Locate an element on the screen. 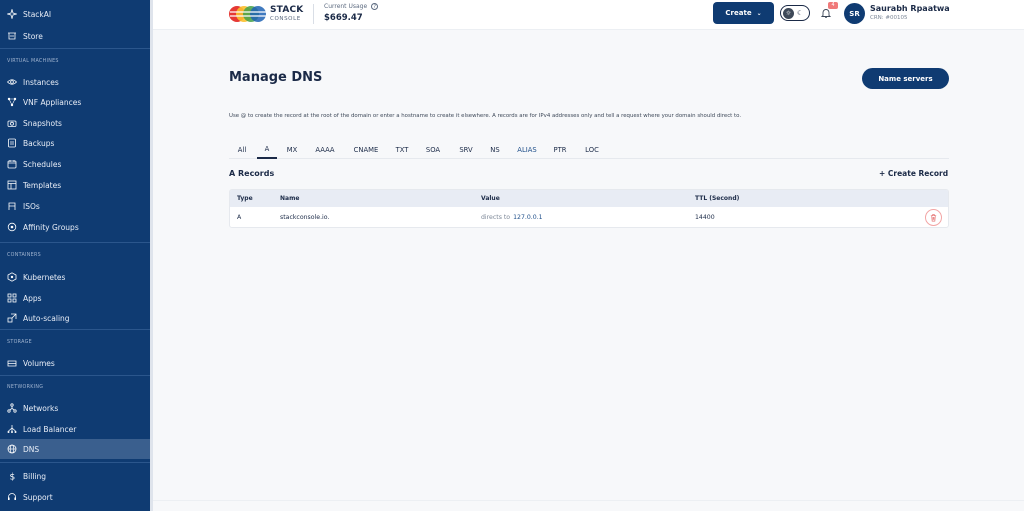 This screenshot has width=1024, height=511. theme-toggle: ☼ ☾ is located at coordinates (795, 13).